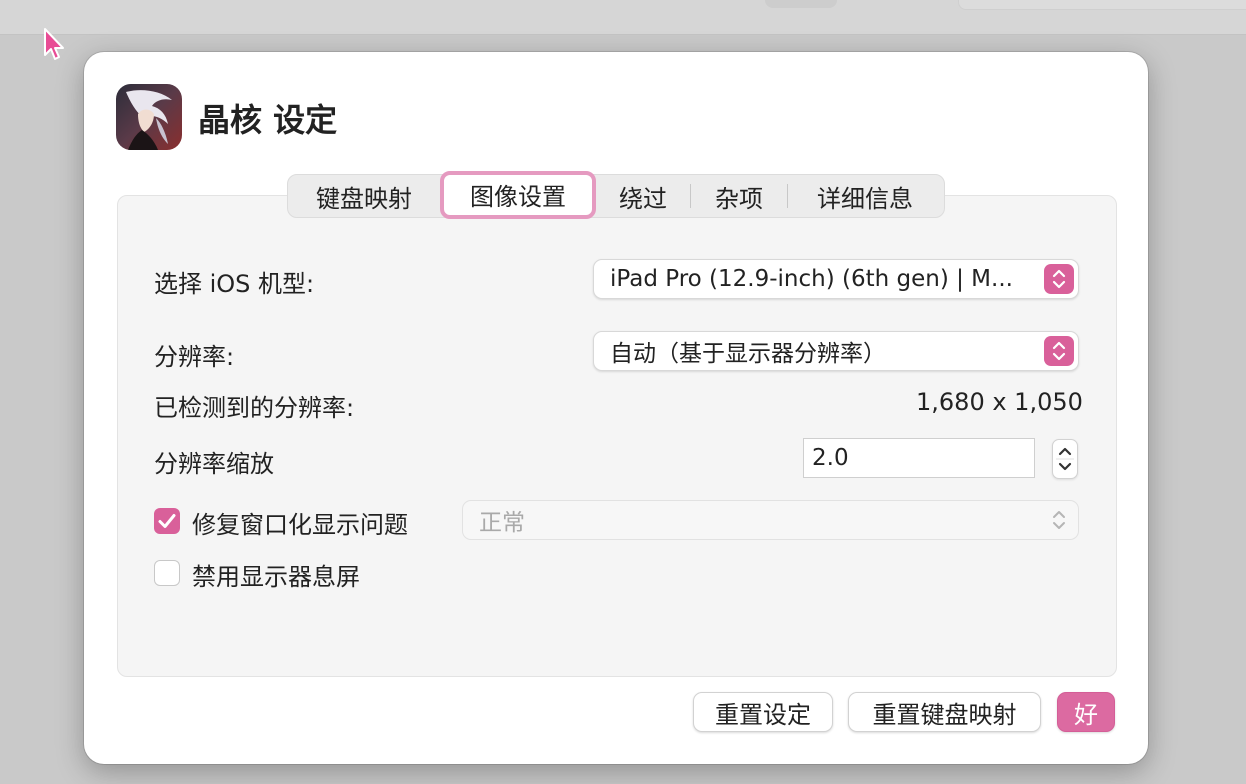 Image resolution: width=1246 pixels, height=784 pixels. What do you see at coordinates (919, 458) in the screenshot?
I see `resolution-scale-input: 2.0` at bounding box center [919, 458].